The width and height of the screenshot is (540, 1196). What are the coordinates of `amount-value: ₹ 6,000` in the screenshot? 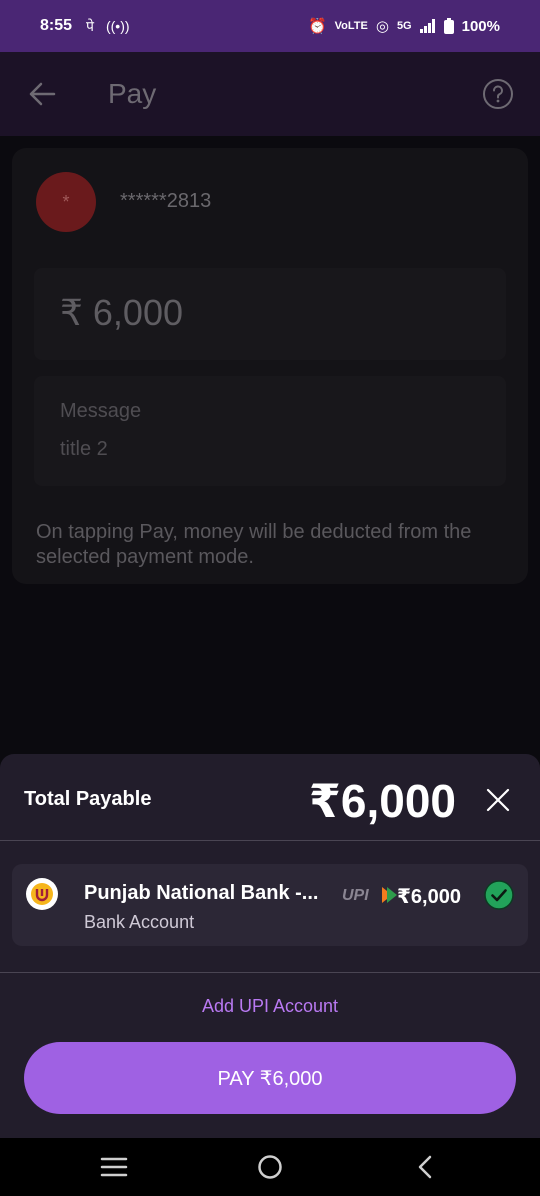 It's located at (121, 312).